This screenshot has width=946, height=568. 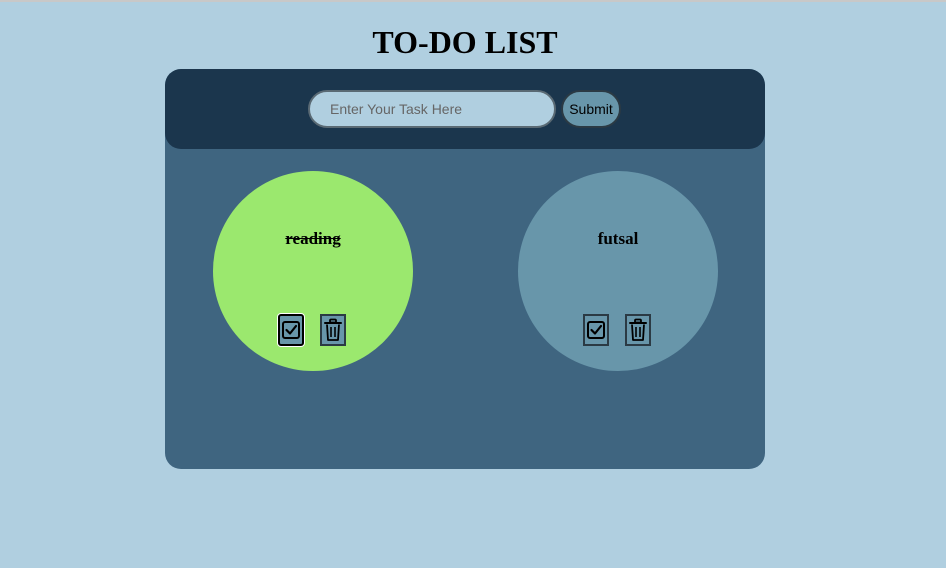 I want to click on task-text: futsal, so click(x=618, y=238).